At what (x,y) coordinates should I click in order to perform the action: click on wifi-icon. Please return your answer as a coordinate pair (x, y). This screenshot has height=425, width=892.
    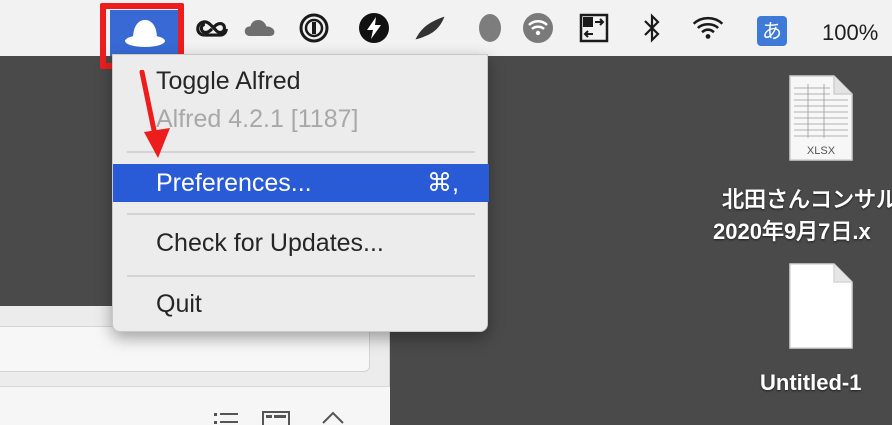
    Looking at the image, I should click on (708, 28).